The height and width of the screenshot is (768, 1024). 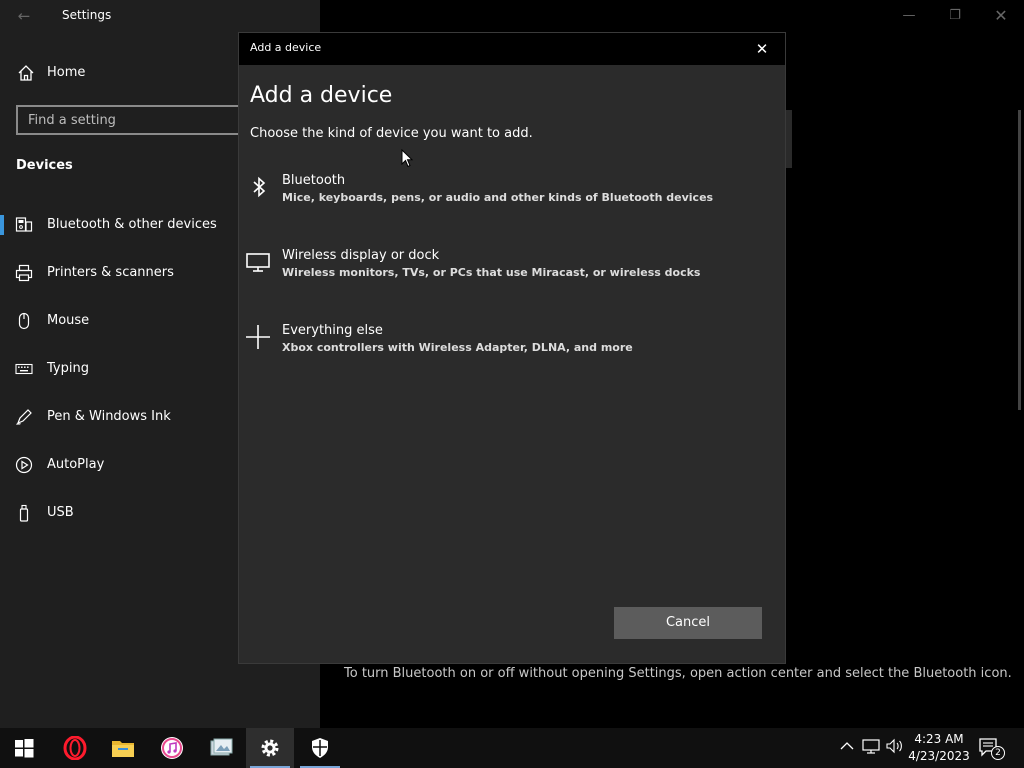 I want to click on clock-time: 4:23 AM, so click(x=939, y=739).